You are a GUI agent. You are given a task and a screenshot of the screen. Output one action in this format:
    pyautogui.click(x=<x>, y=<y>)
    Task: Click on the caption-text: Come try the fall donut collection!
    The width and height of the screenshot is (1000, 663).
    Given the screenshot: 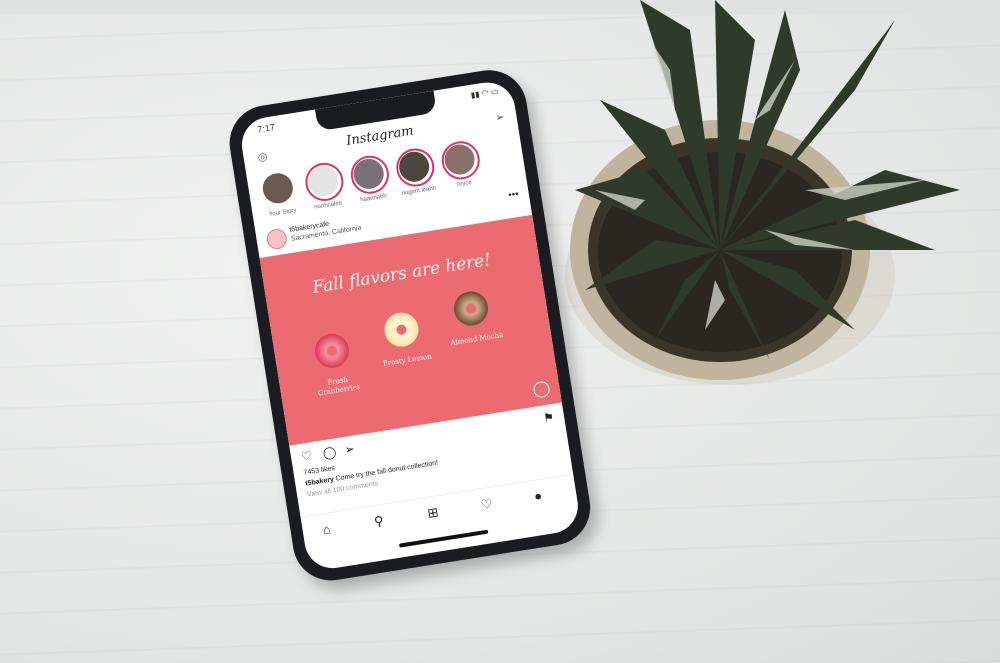 What is the action you would take?
    pyautogui.click(x=387, y=471)
    